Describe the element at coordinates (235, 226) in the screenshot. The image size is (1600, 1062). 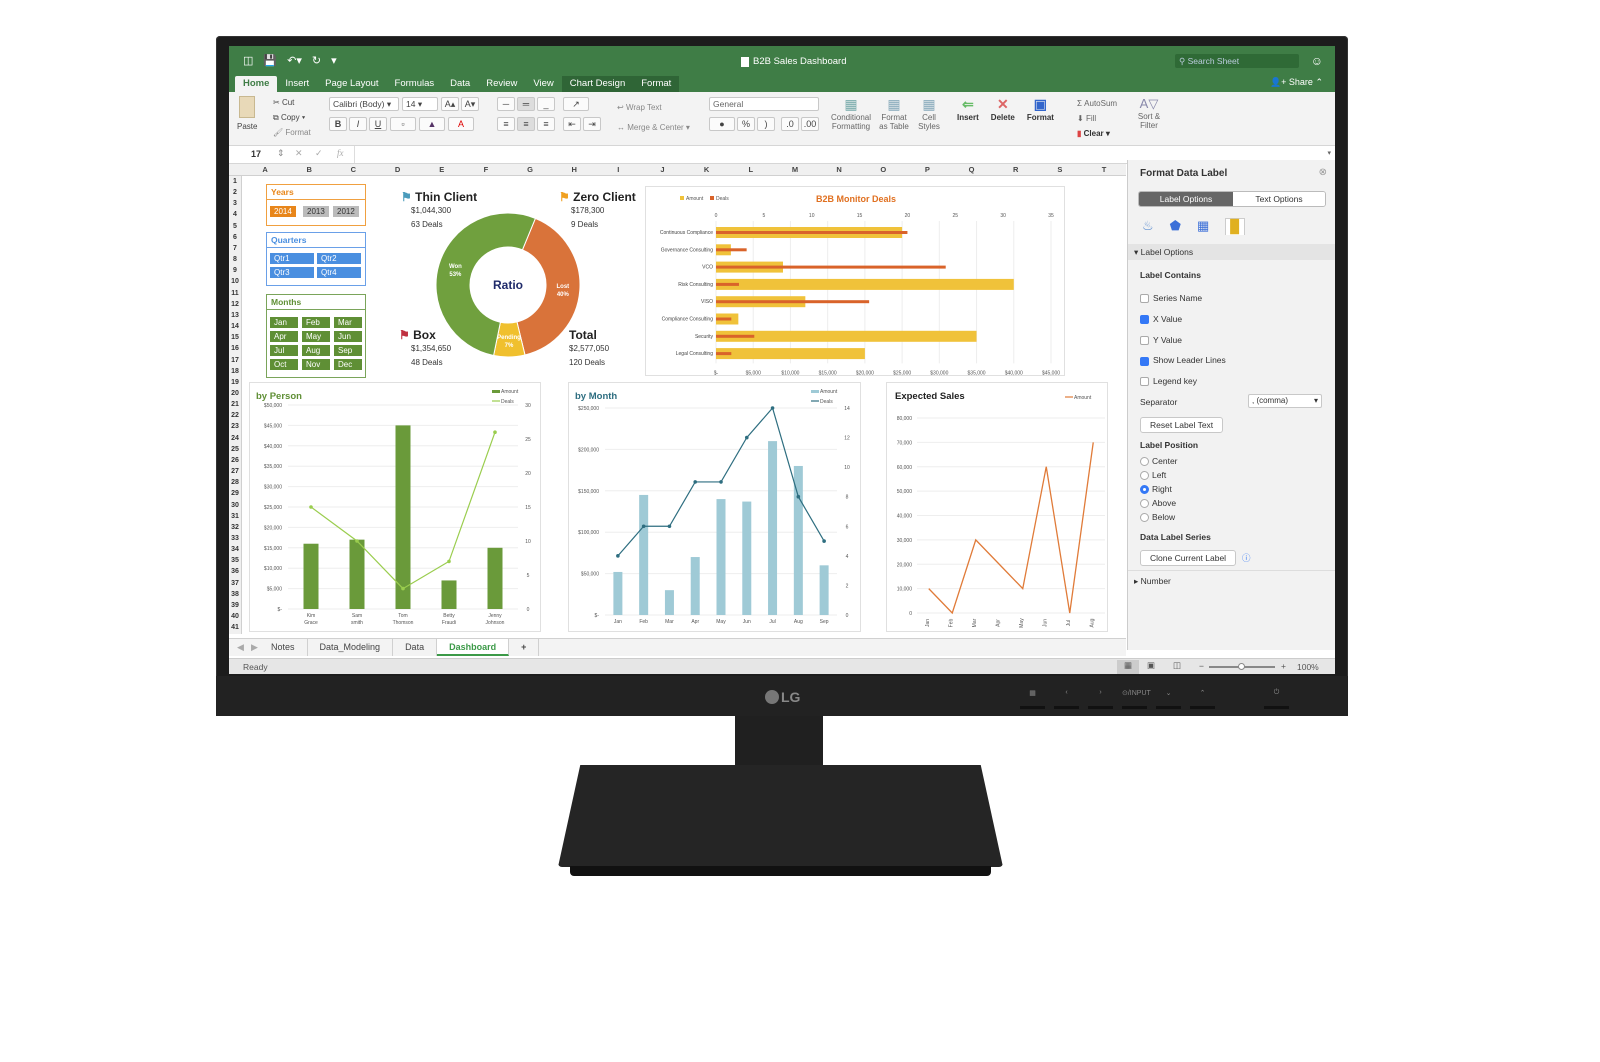
I see `row-header: 5` at that location.